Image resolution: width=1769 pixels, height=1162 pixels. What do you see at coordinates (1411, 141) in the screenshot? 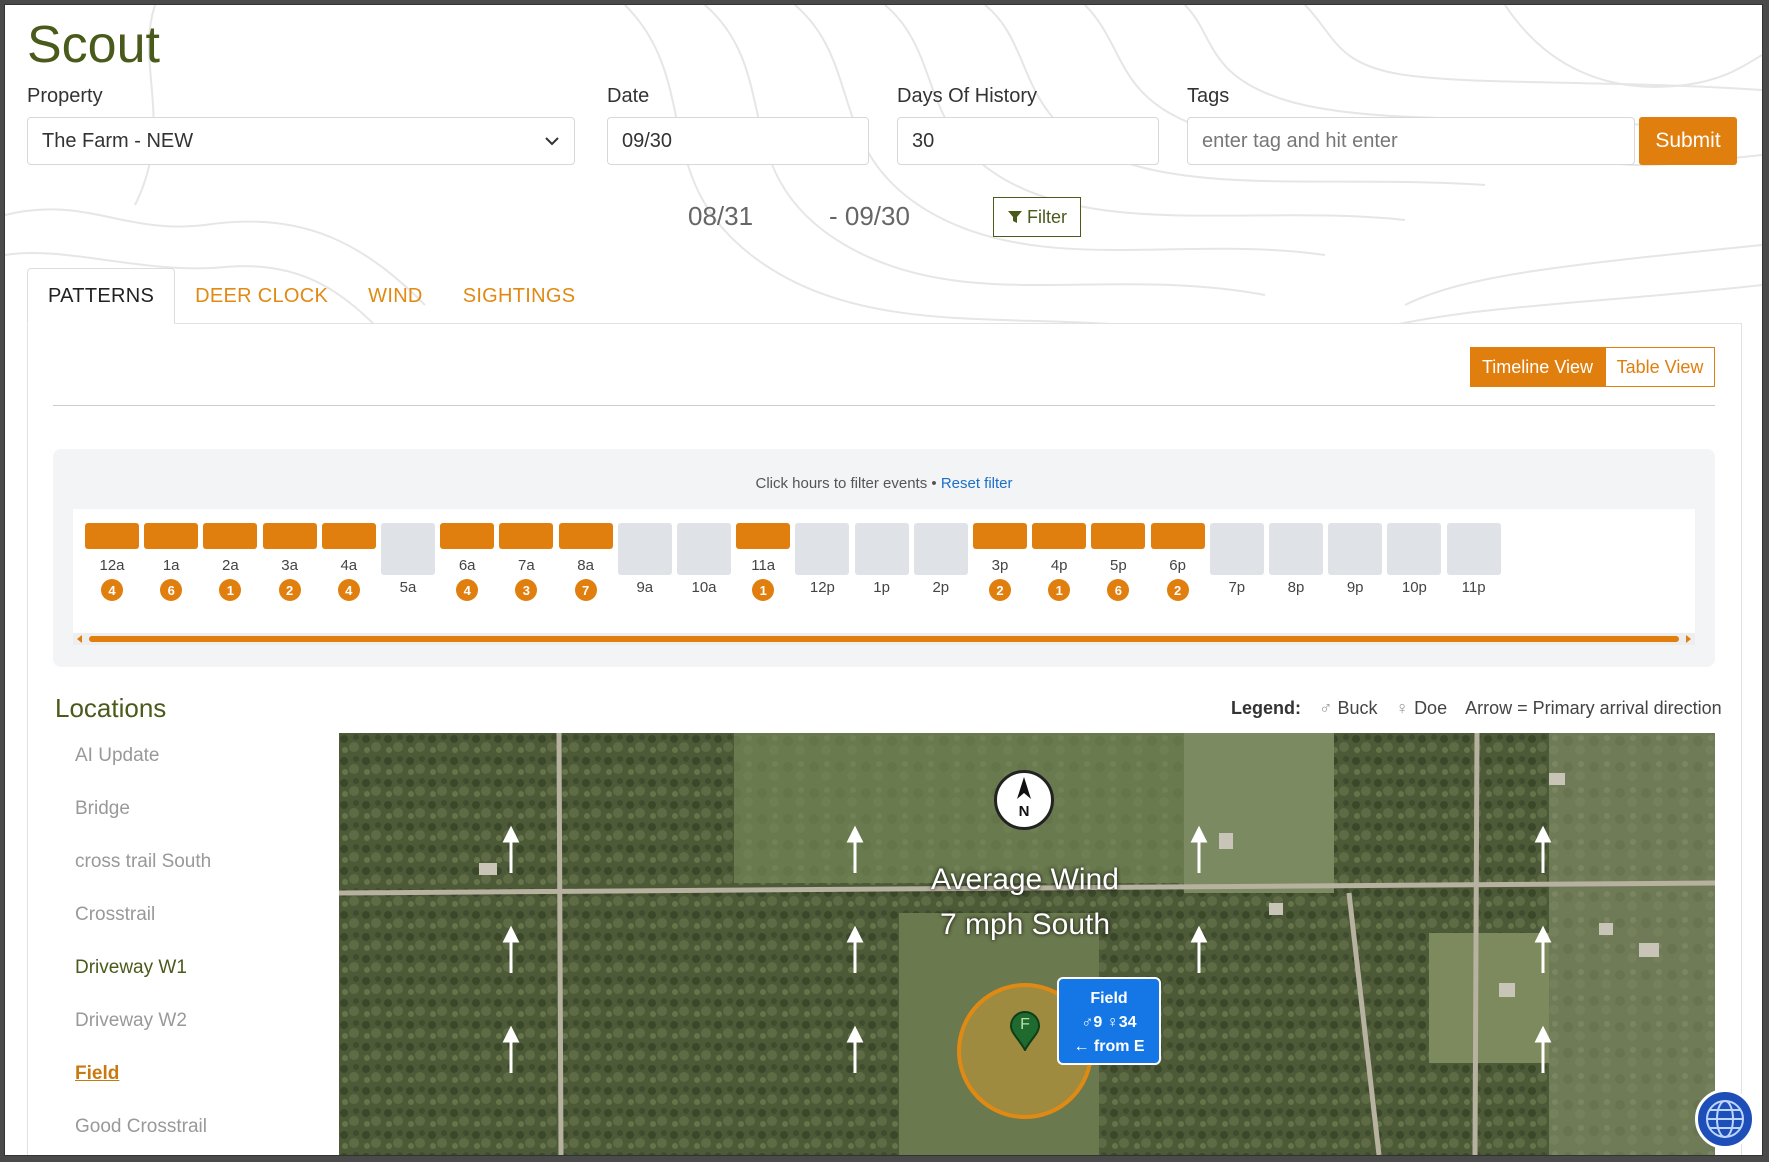
I see `tags-input: enter tag and hit enter` at bounding box center [1411, 141].